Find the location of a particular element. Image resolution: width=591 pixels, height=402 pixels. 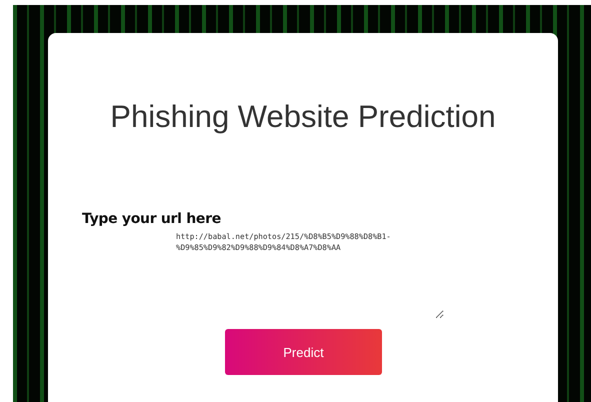

predict-button: Predict is located at coordinates (303, 352).